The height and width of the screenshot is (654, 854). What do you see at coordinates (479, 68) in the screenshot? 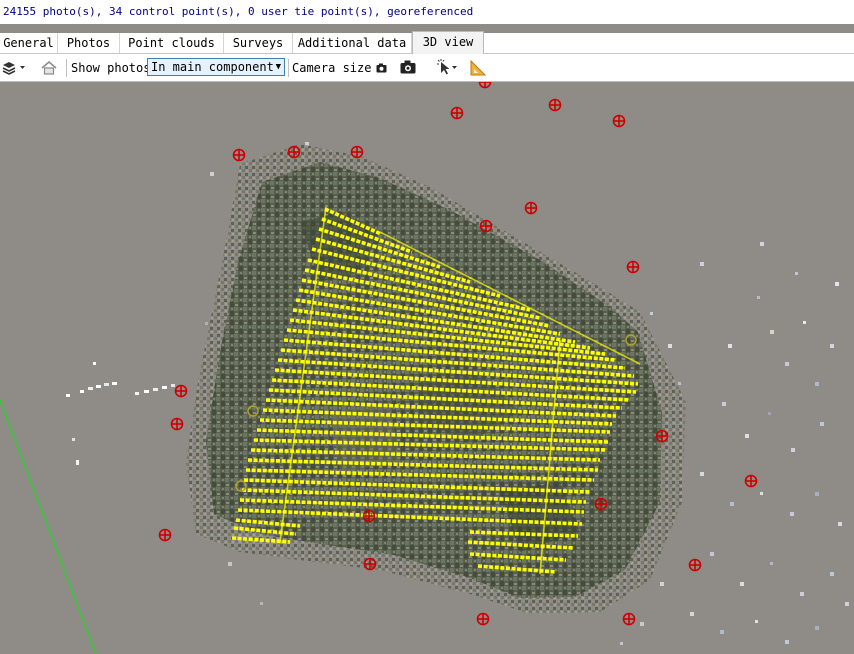
I see `ruler-icon` at bounding box center [479, 68].